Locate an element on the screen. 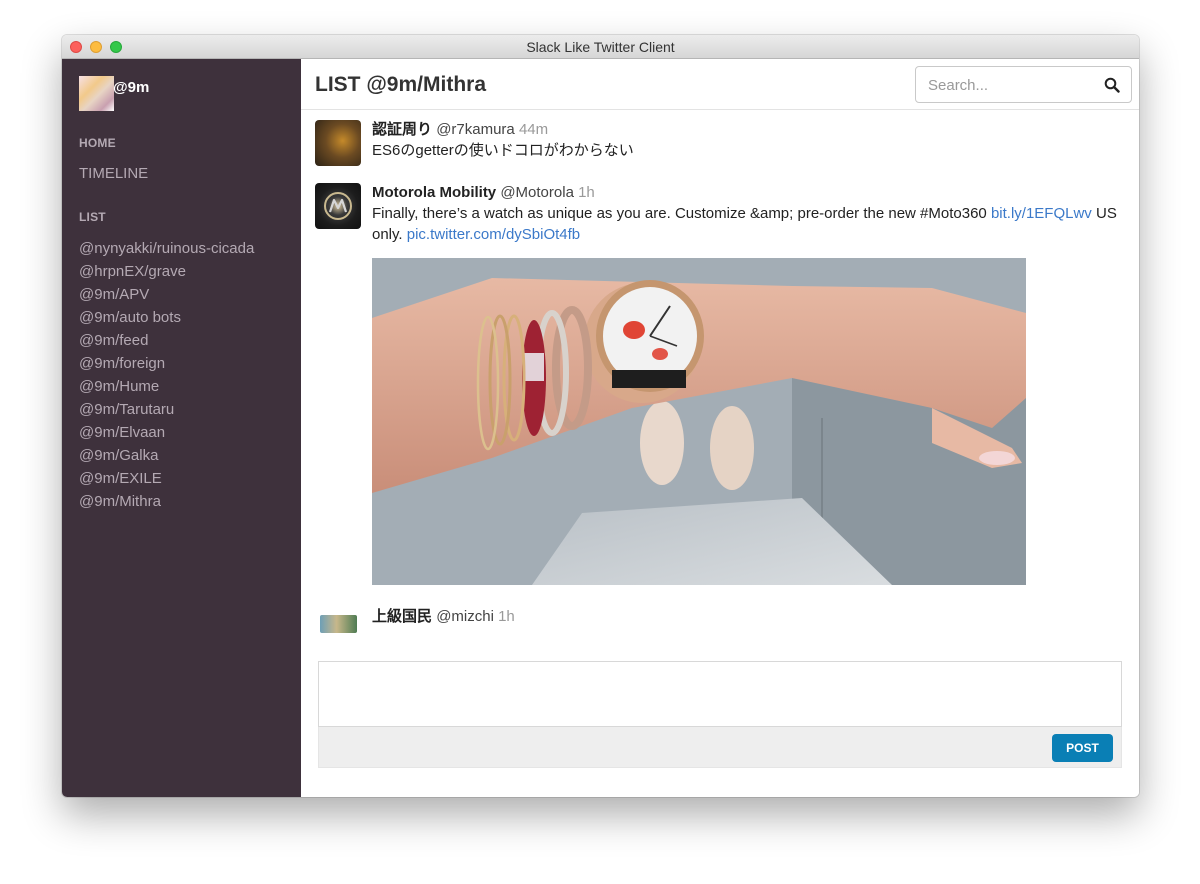 Image resolution: width=1200 pixels, height=884 pixels. tweet-text: ES6のgetterの使いドコロがわからない is located at coordinates (503, 150).